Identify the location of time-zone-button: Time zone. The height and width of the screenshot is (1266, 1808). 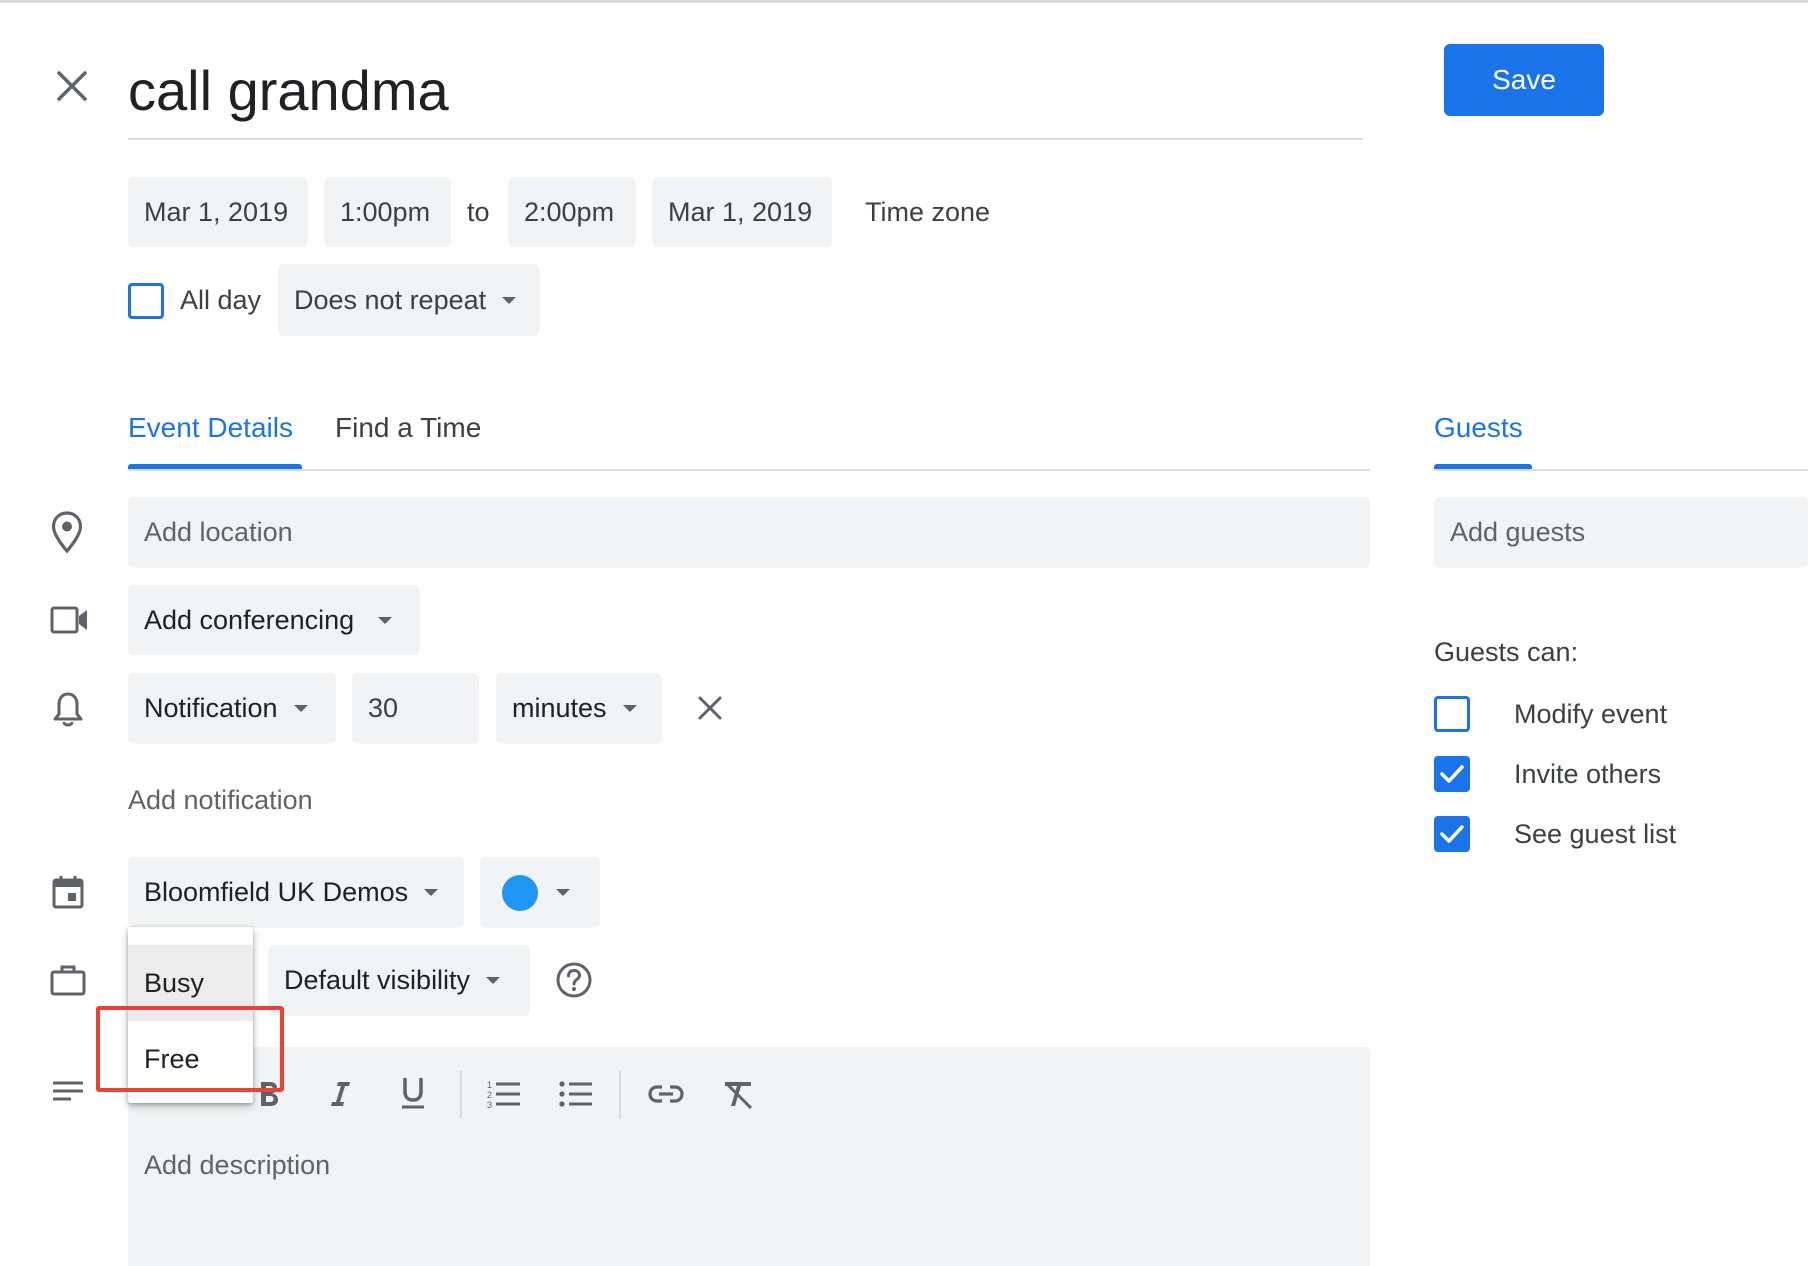
(945, 212).